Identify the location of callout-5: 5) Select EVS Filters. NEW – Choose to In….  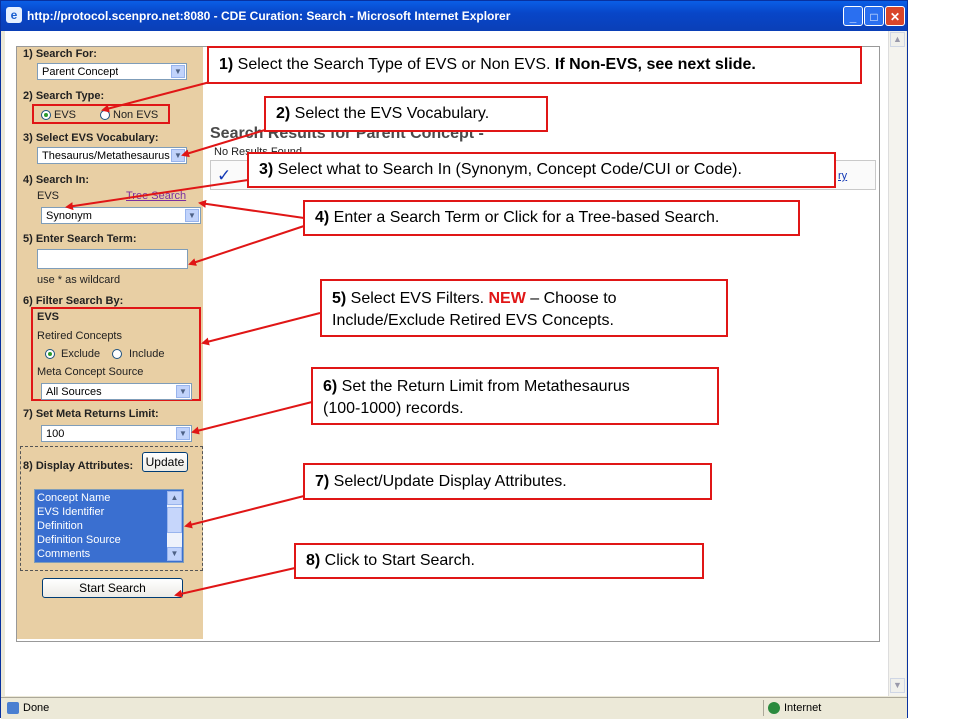
(524, 308).